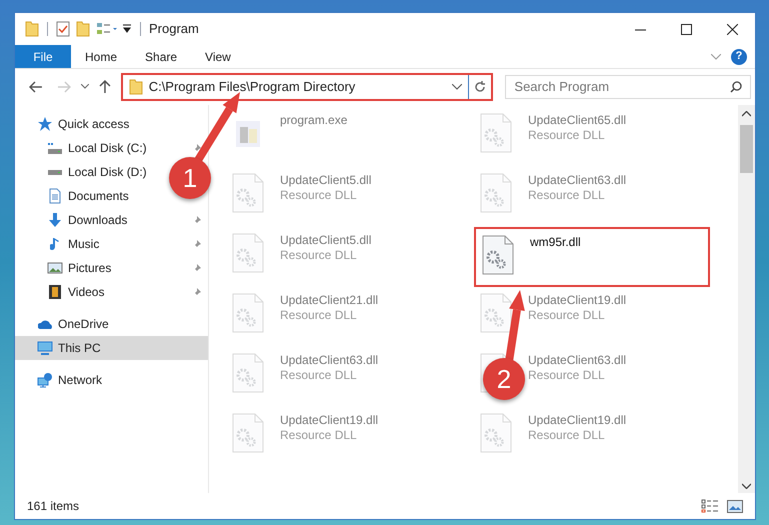 The image size is (769, 525). I want to click on sidebar-item: Quick access, so click(83, 124).